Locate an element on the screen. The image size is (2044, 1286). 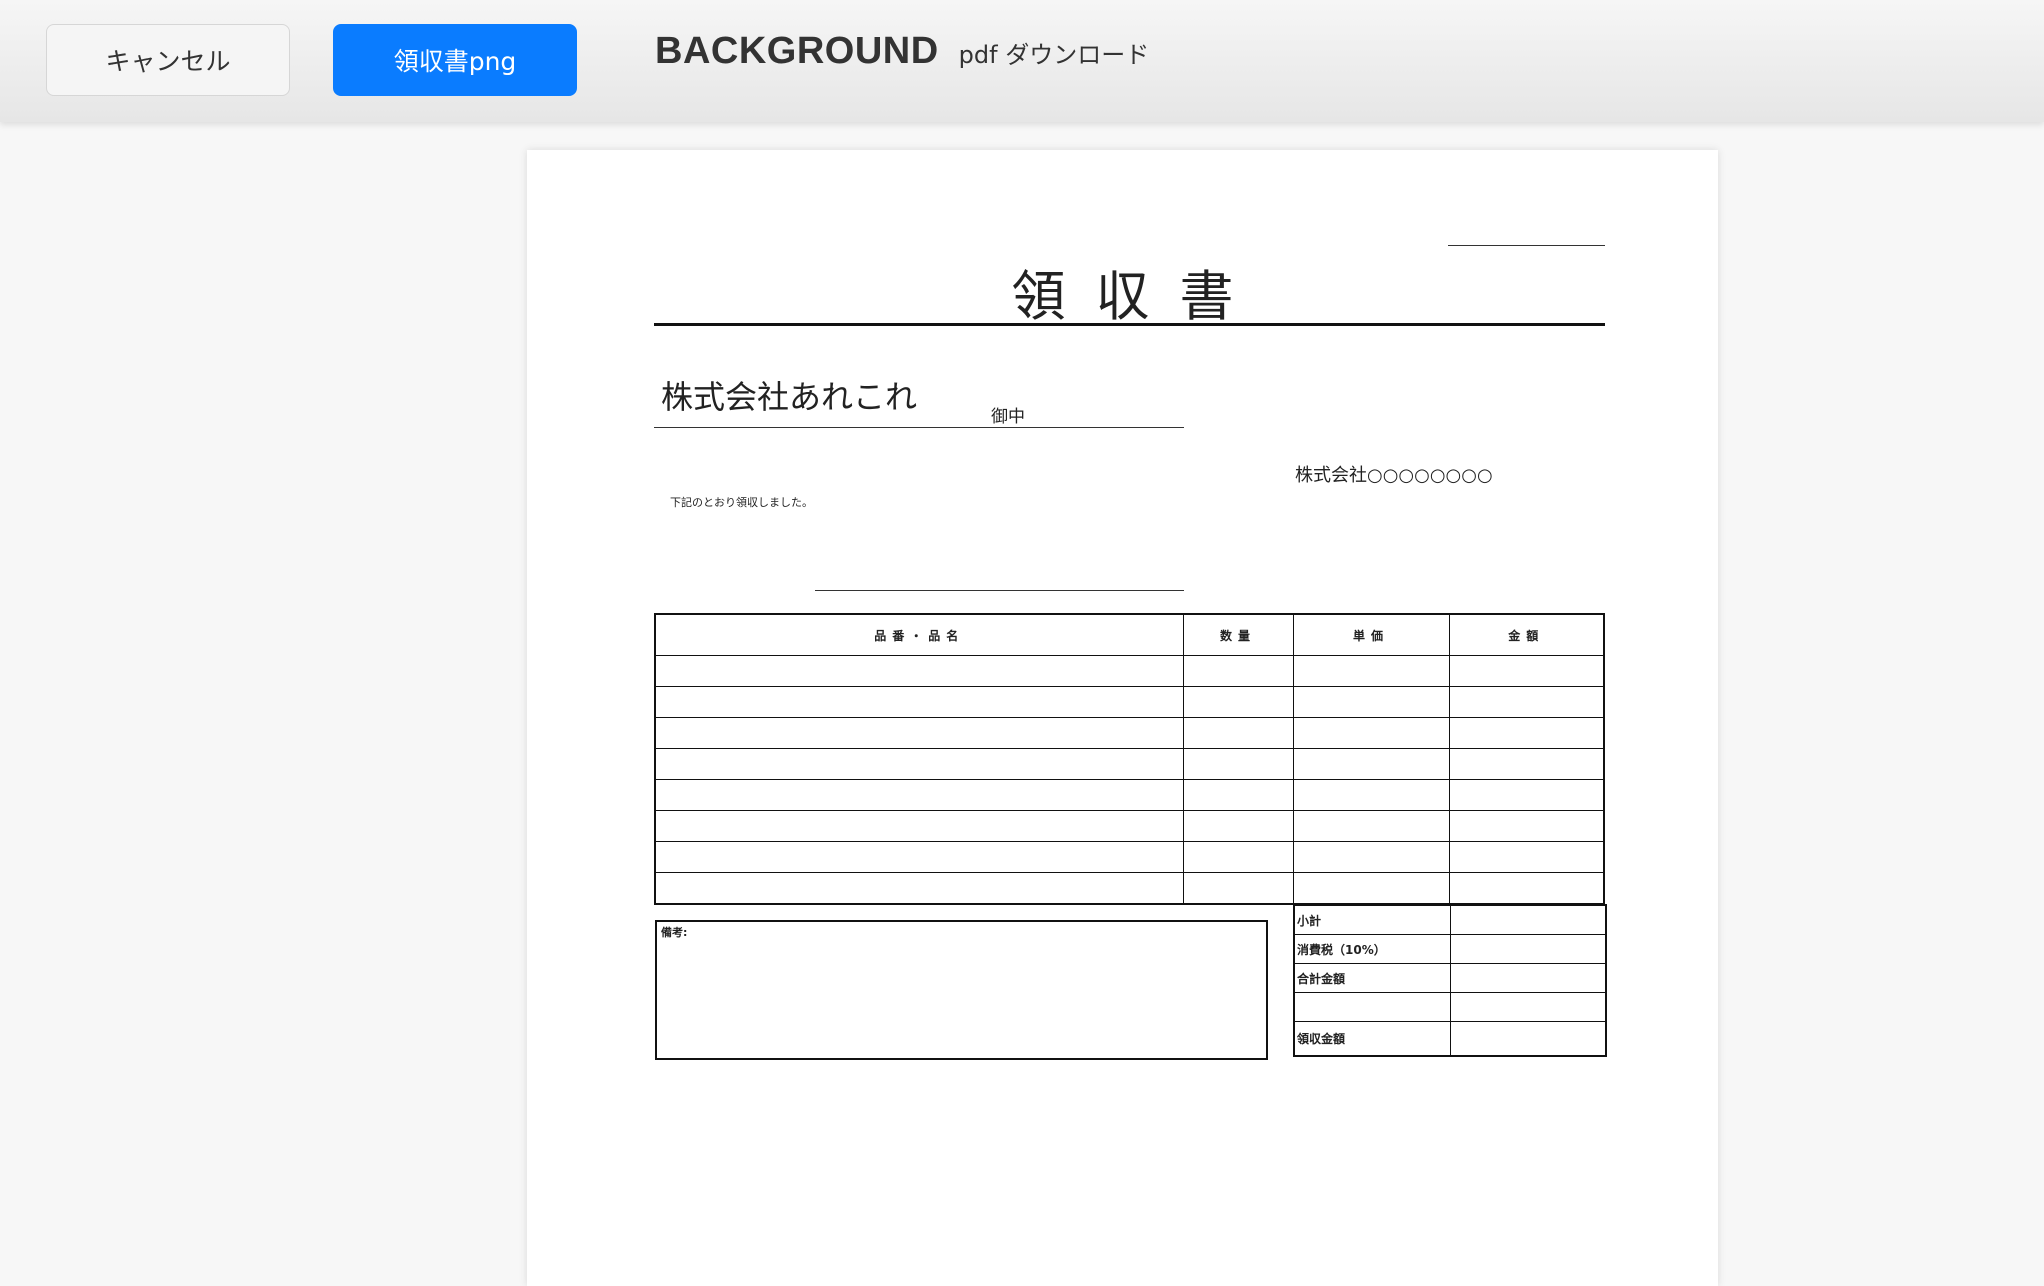
column-header-quantity: 数量 is located at coordinates (1238, 634).